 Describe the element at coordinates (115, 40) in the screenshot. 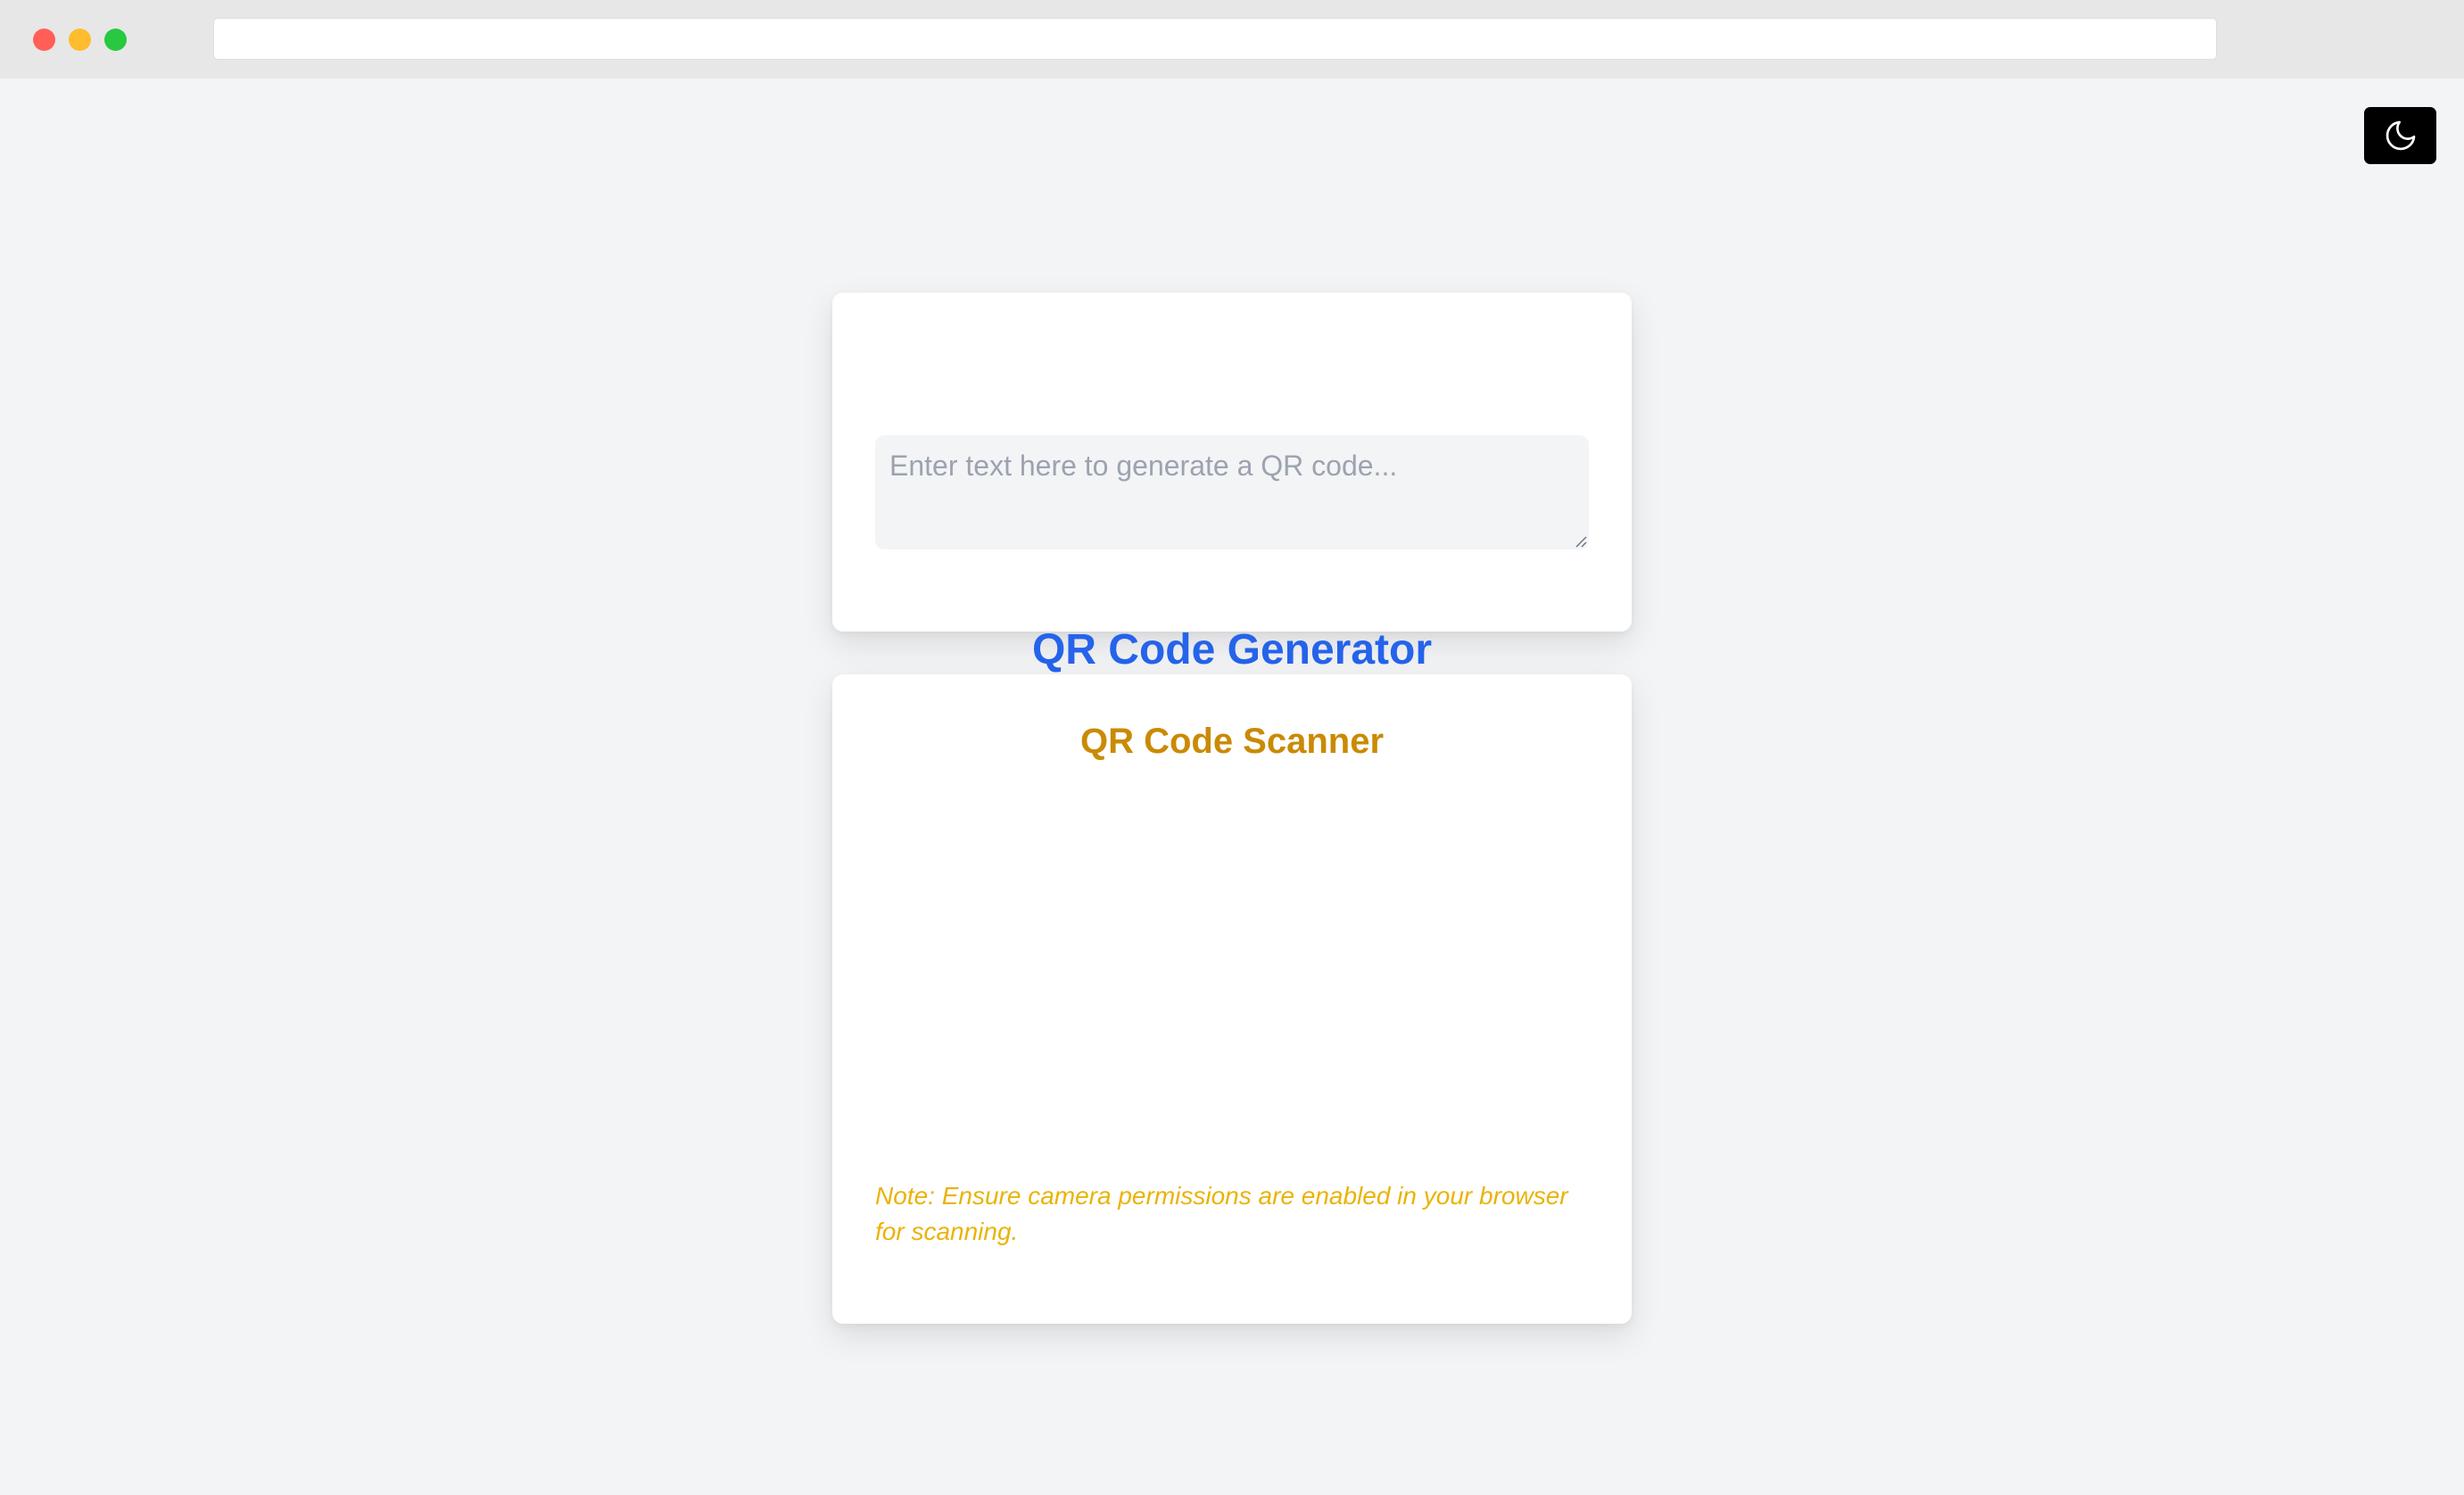

I see `zoom-window-button` at that location.